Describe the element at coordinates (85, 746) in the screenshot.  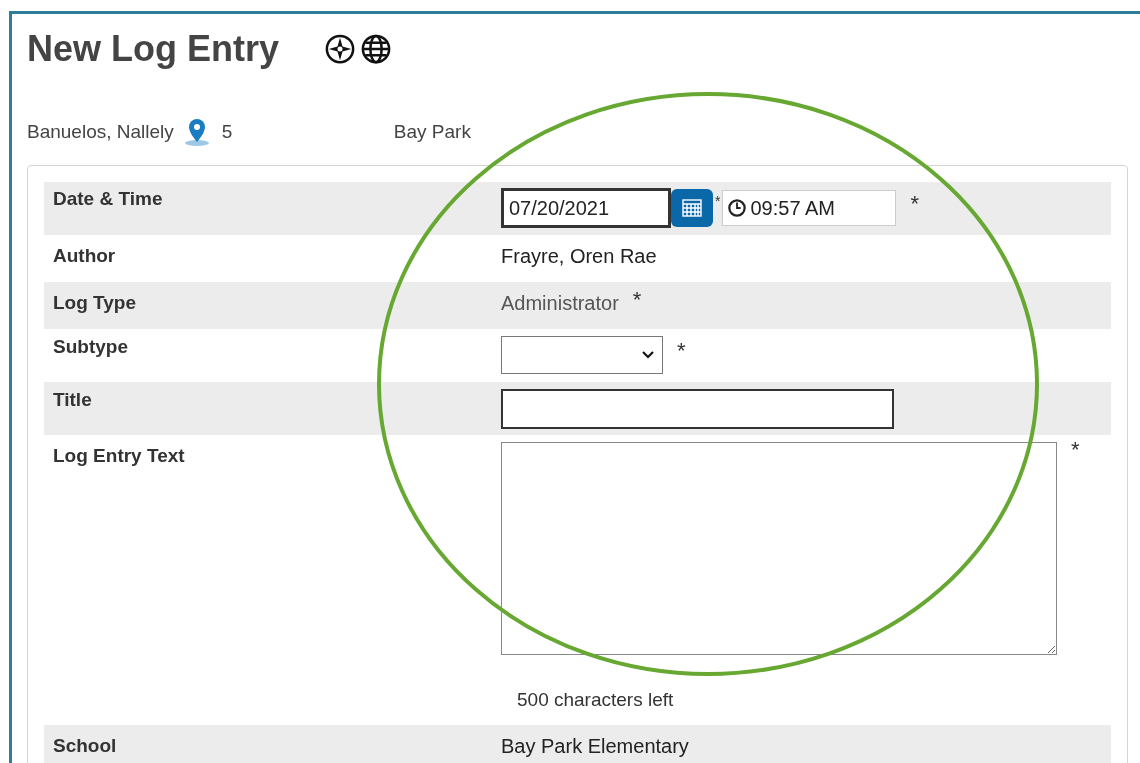
I see `field-label: School` at that location.